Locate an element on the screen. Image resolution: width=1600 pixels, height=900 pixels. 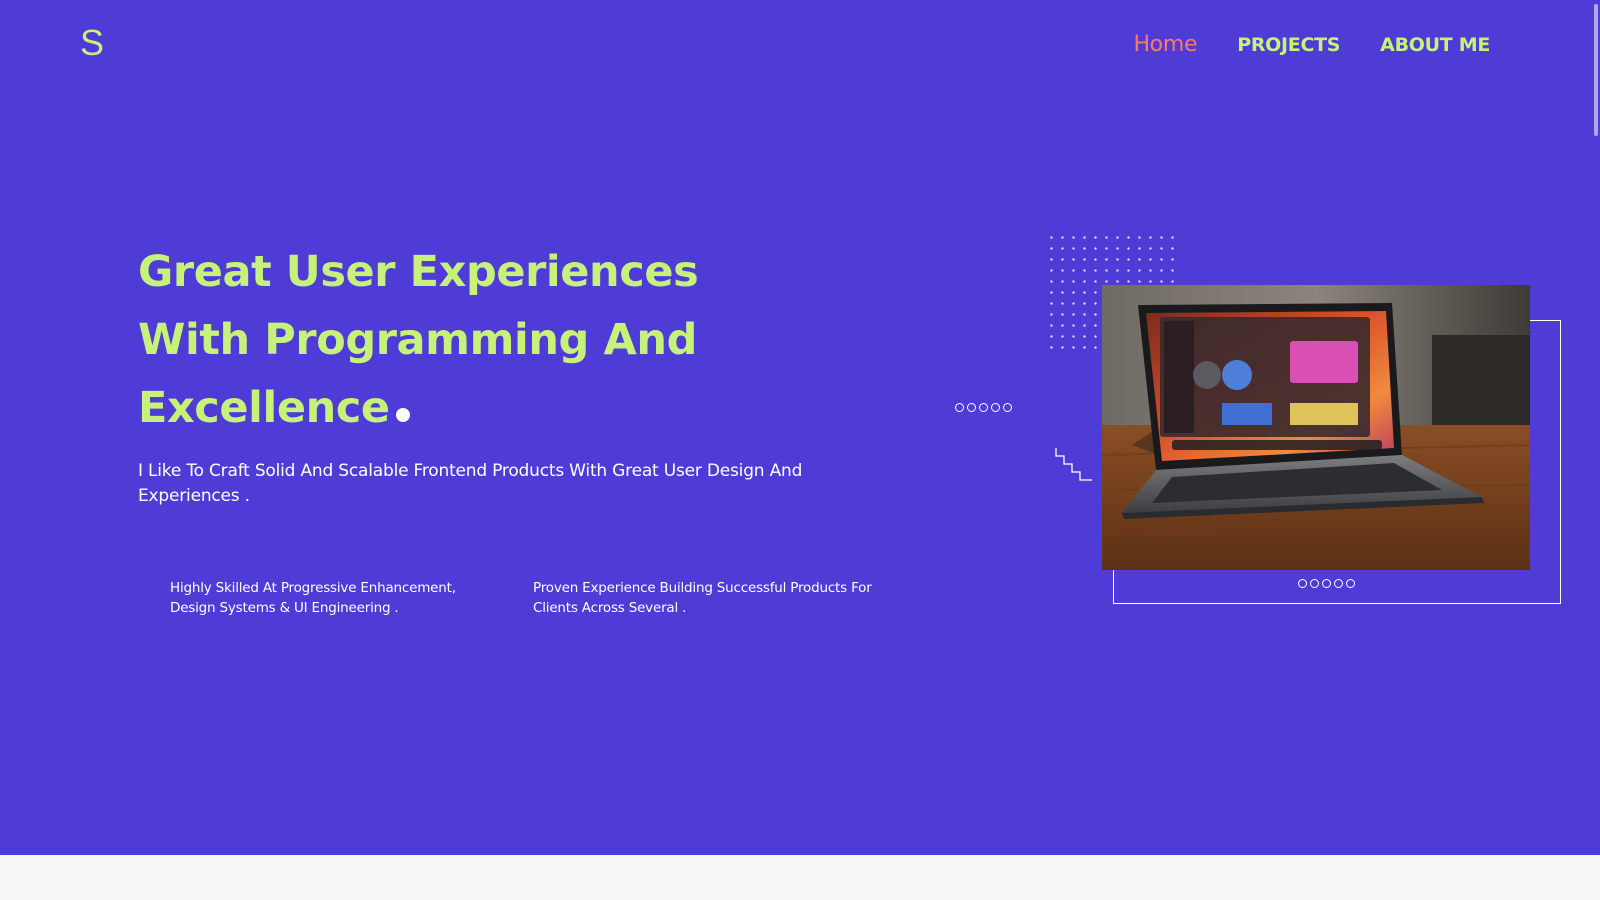
hero-title-line-3-wrap: With Programming And is located at coordinates (498, 340).